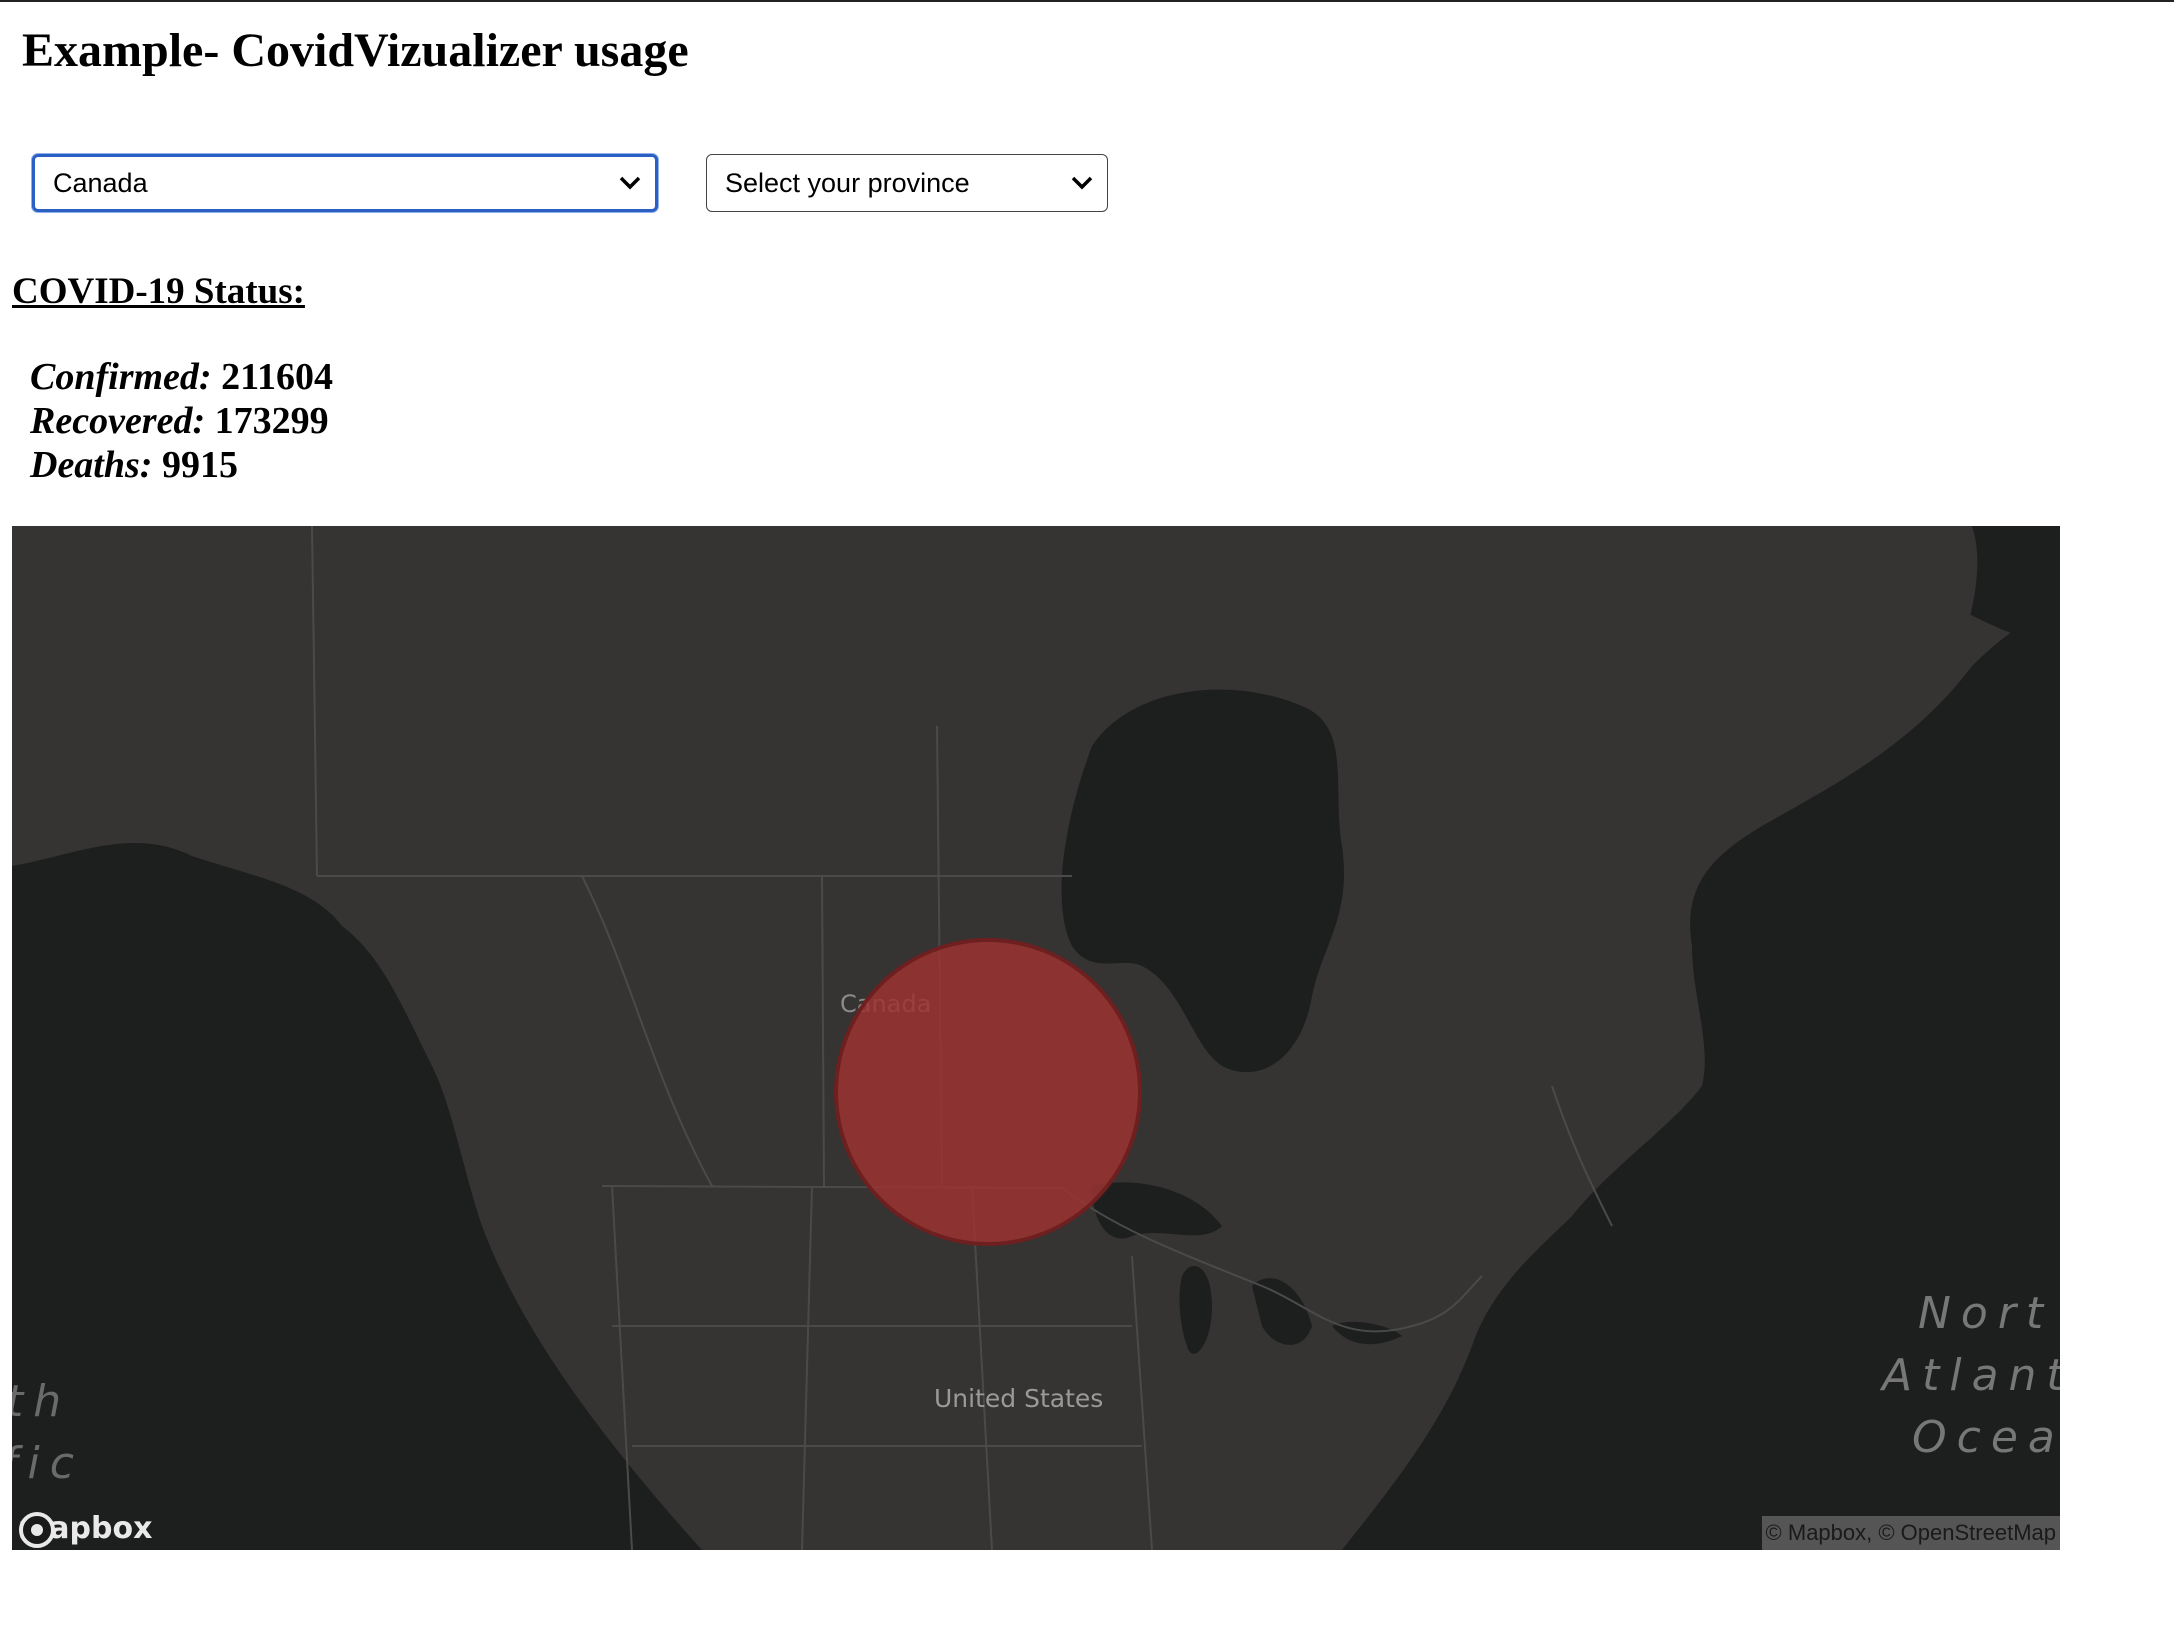  Describe the element at coordinates (271, 421) in the screenshot. I see `recovered-value: 173299` at that location.